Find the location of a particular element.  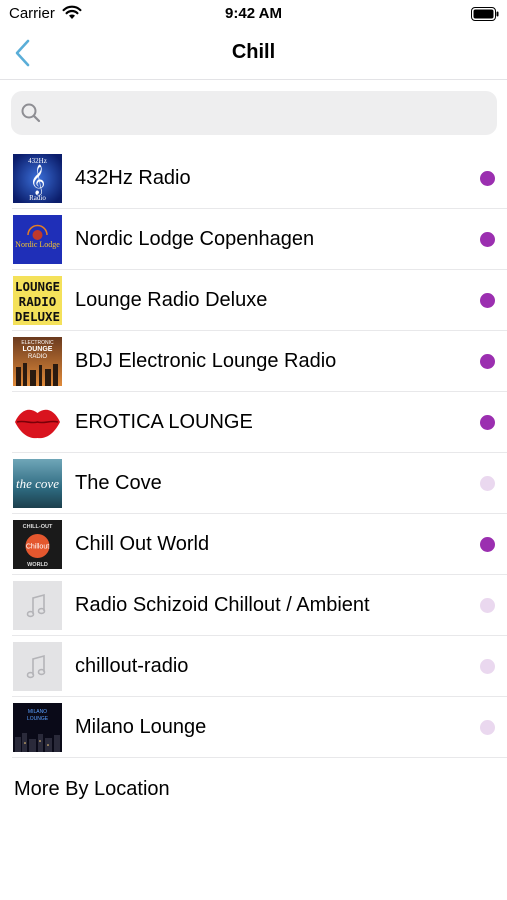

battery-icon is located at coordinates (485, 14).